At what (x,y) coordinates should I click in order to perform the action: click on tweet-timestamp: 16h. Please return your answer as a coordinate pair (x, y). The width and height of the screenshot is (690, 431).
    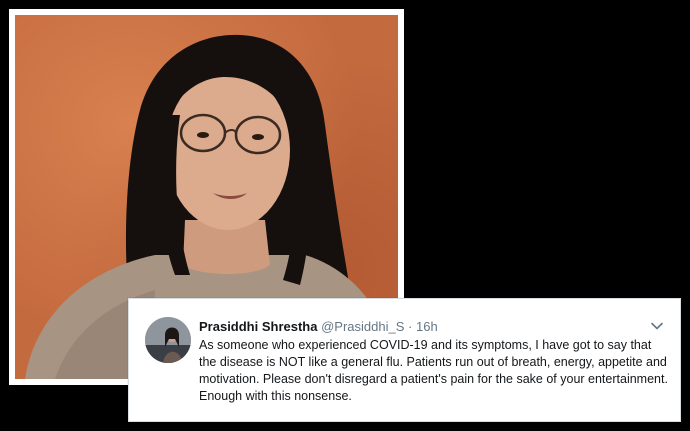
    Looking at the image, I should click on (427, 326).